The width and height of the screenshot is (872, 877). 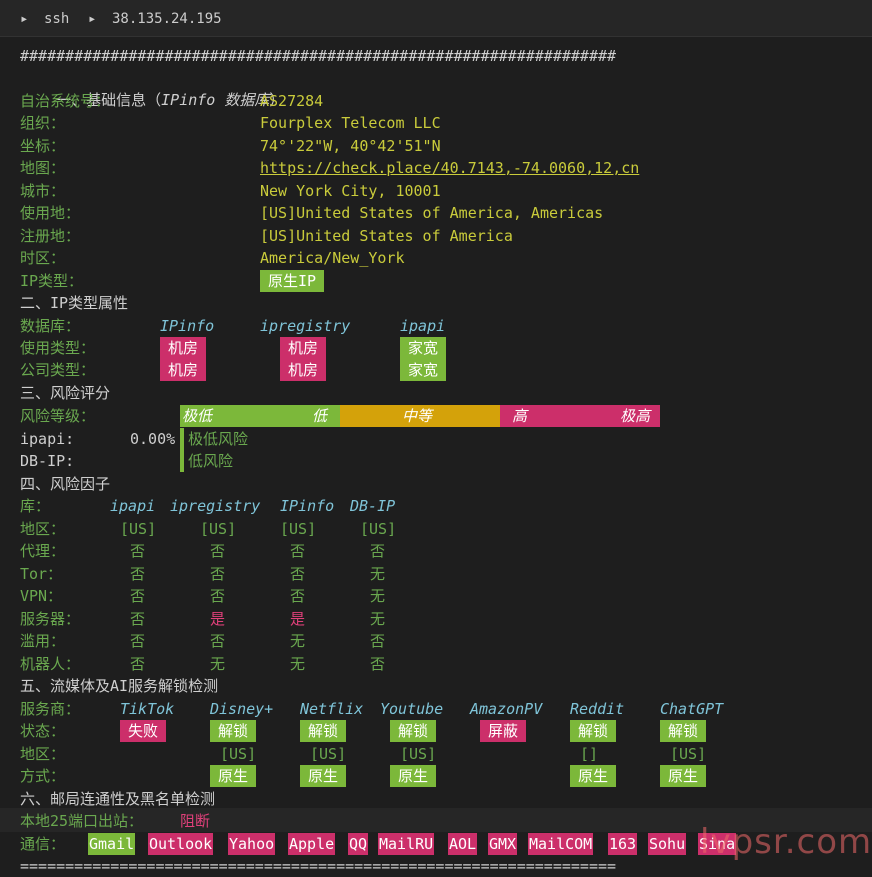 What do you see at coordinates (332, 709) in the screenshot?
I see `s5-service-name: Netflix` at bounding box center [332, 709].